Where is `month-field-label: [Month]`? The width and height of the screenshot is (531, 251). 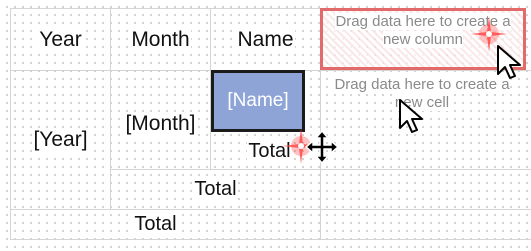
month-field-label: [Month] is located at coordinates (160, 124).